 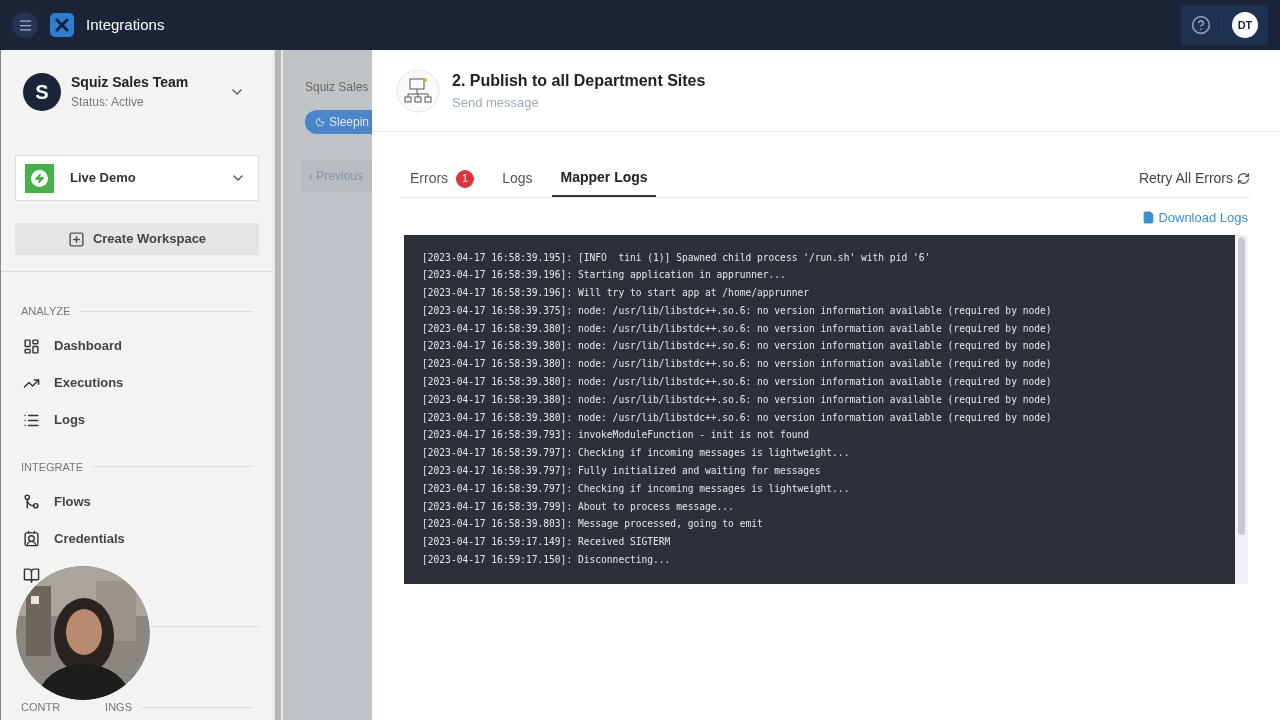 What do you see at coordinates (338, 122) in the screenshot?
I see `status-pill: Sleepin` at bounding box center [338, 122].